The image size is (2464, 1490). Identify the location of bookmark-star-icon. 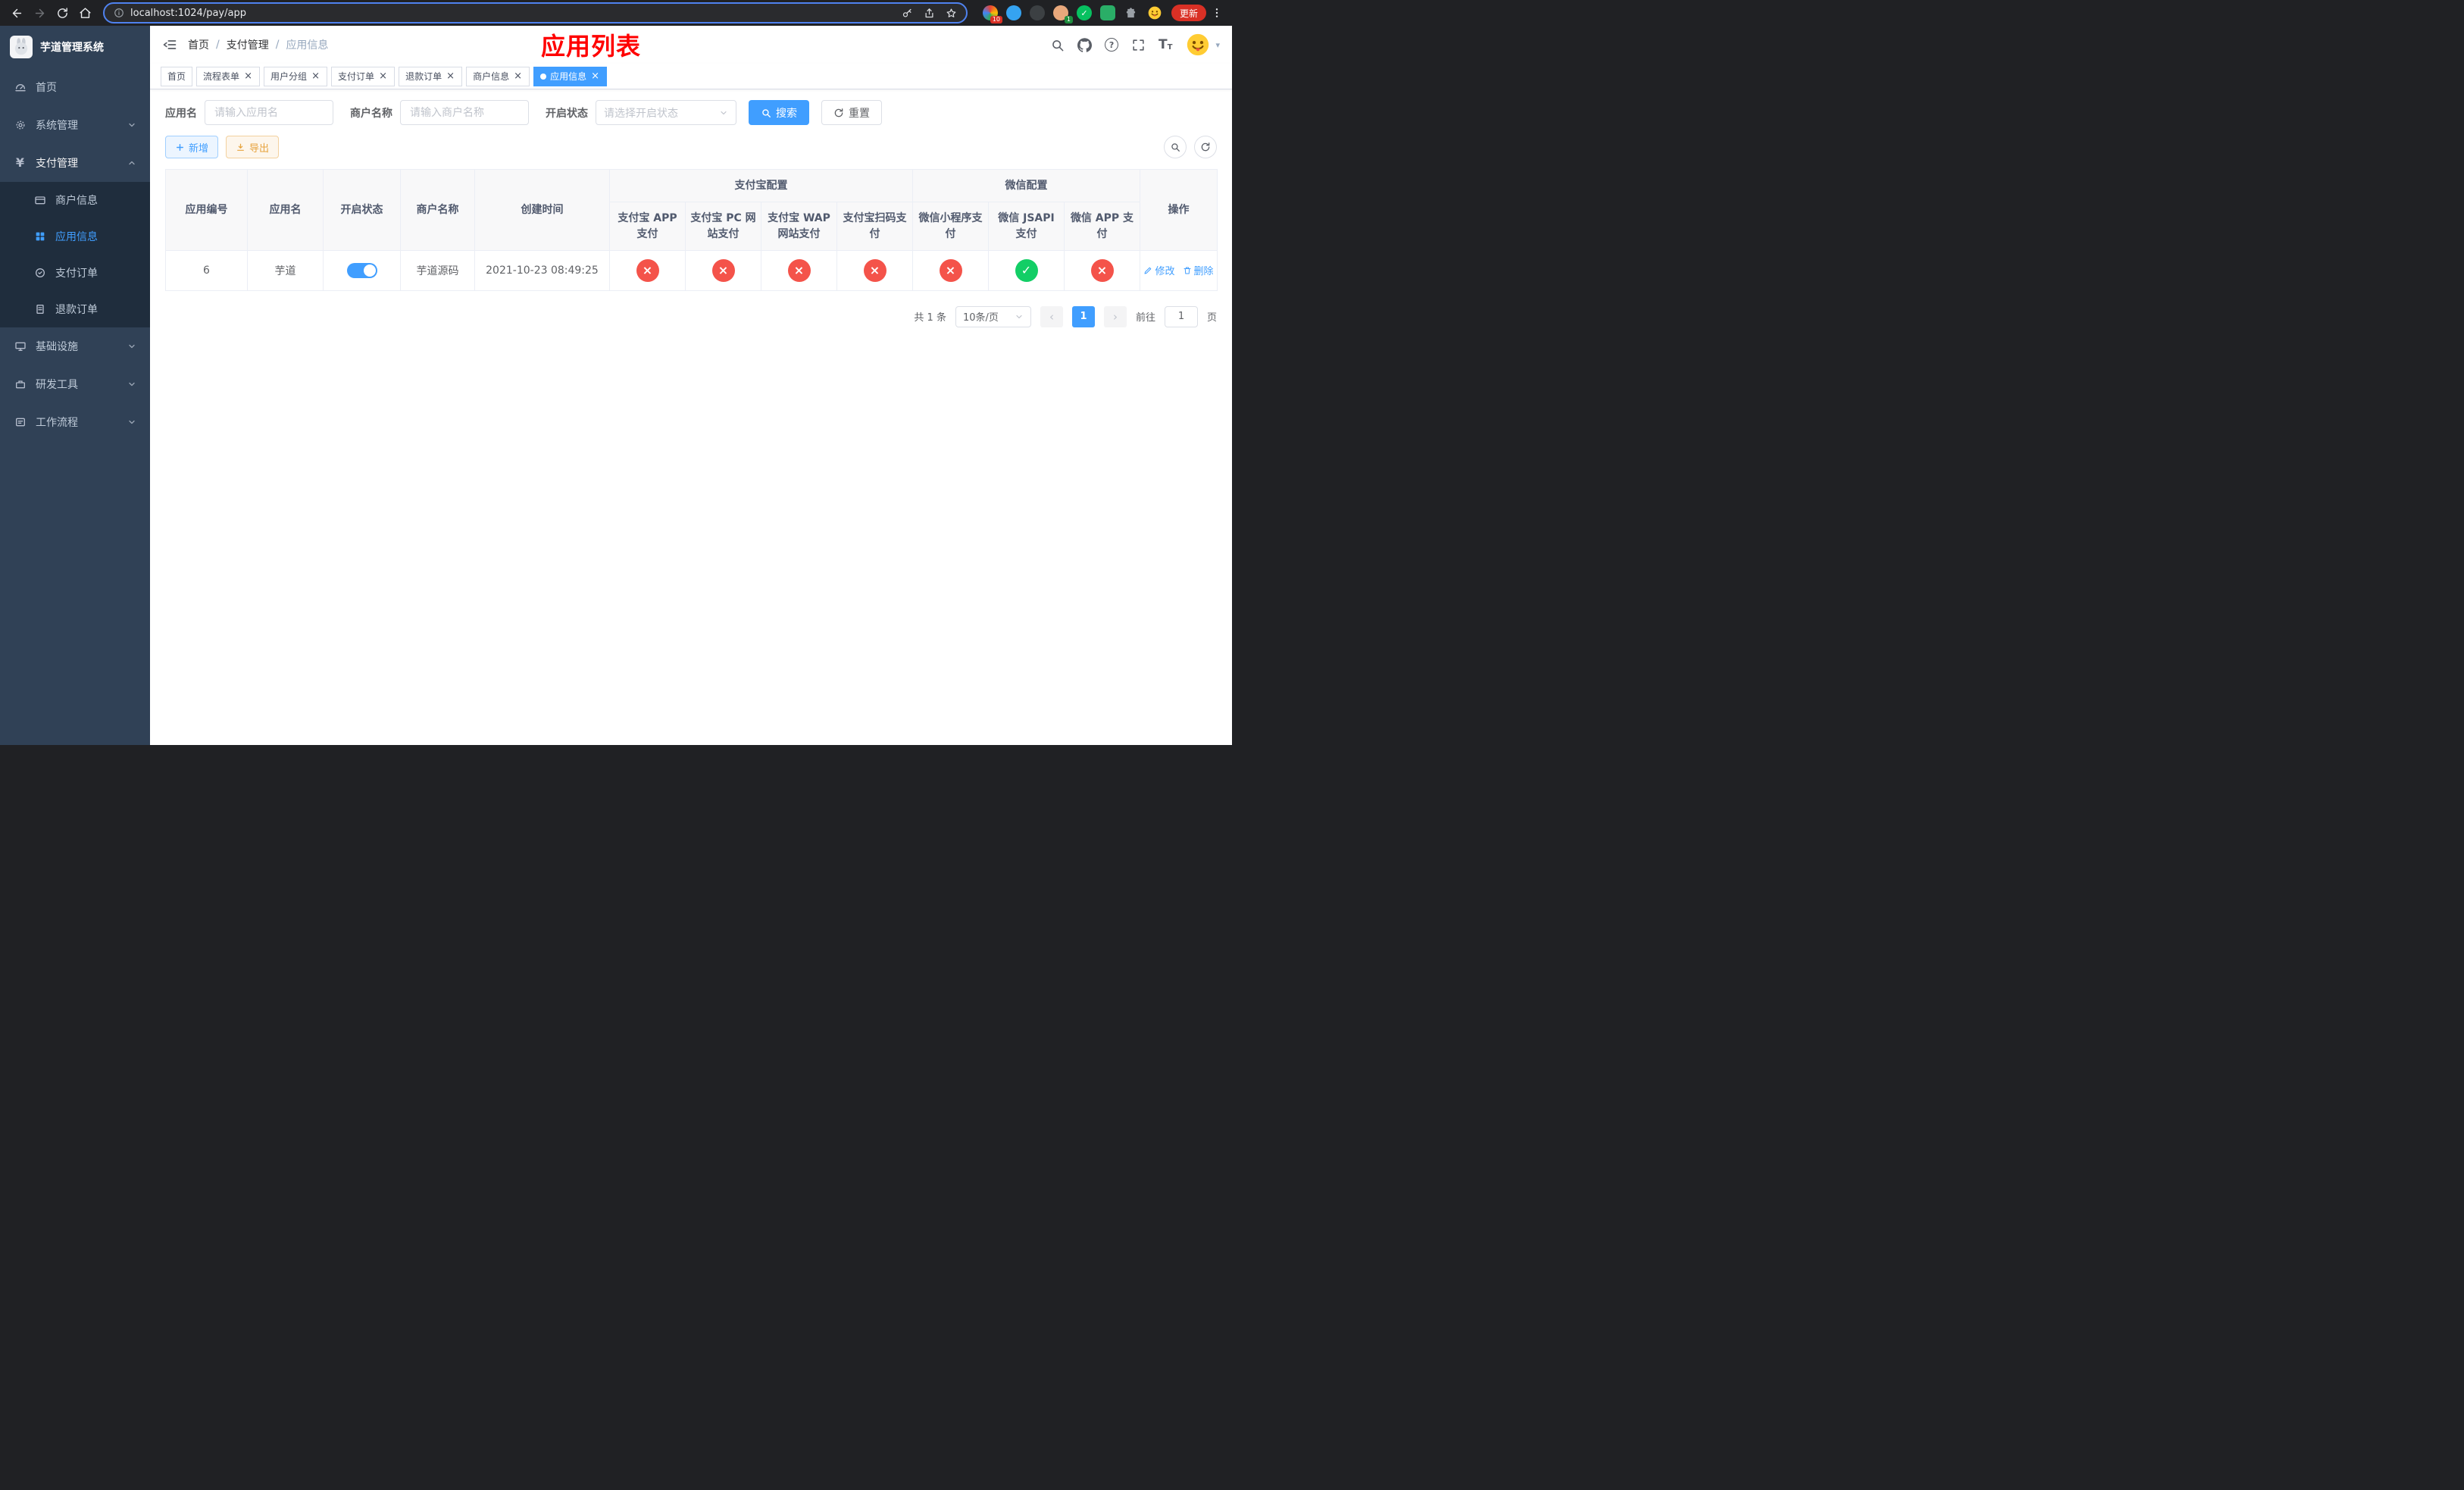
(951, 14).